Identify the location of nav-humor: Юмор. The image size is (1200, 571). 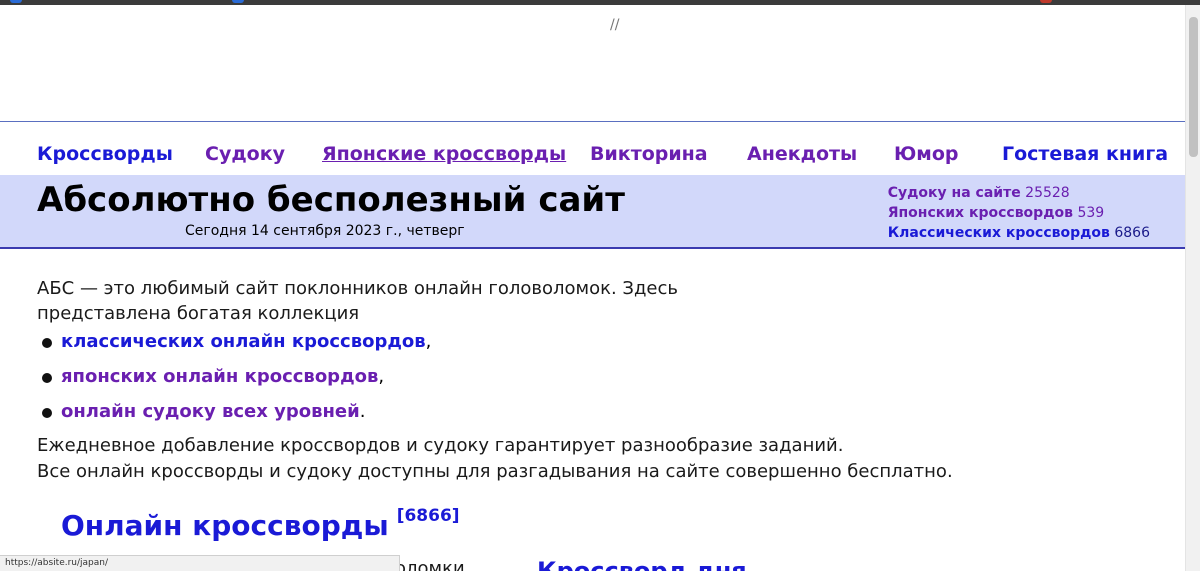
(926, 154).